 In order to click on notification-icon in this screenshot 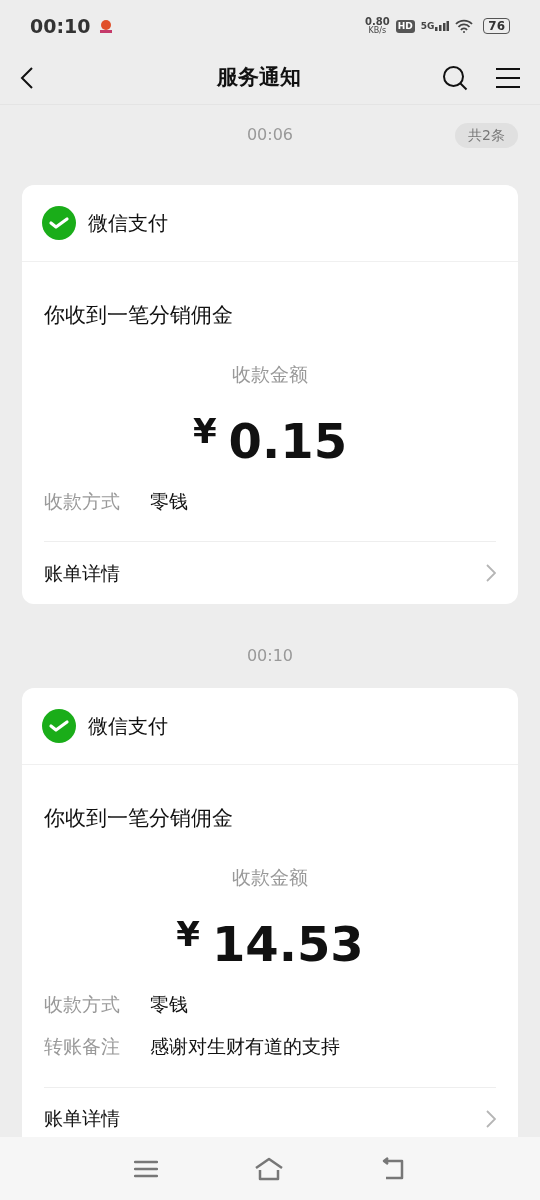, I will do `click(106, 26)`.